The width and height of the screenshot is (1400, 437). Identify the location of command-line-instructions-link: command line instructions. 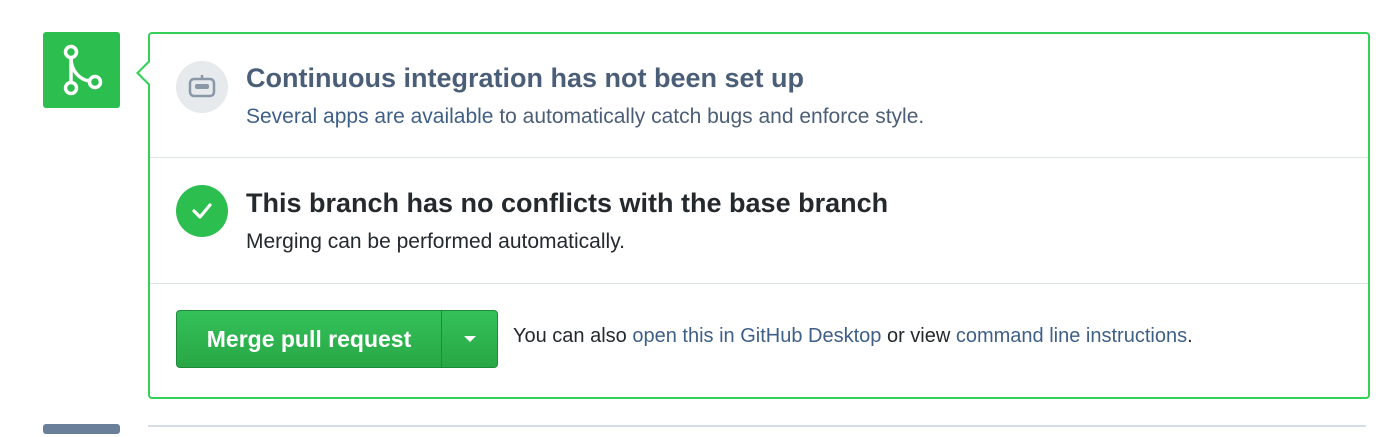
(1071, 336).